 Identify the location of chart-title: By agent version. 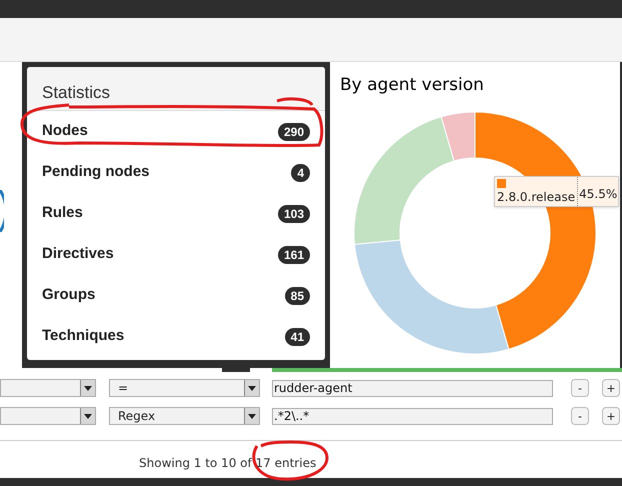
(412, 85).